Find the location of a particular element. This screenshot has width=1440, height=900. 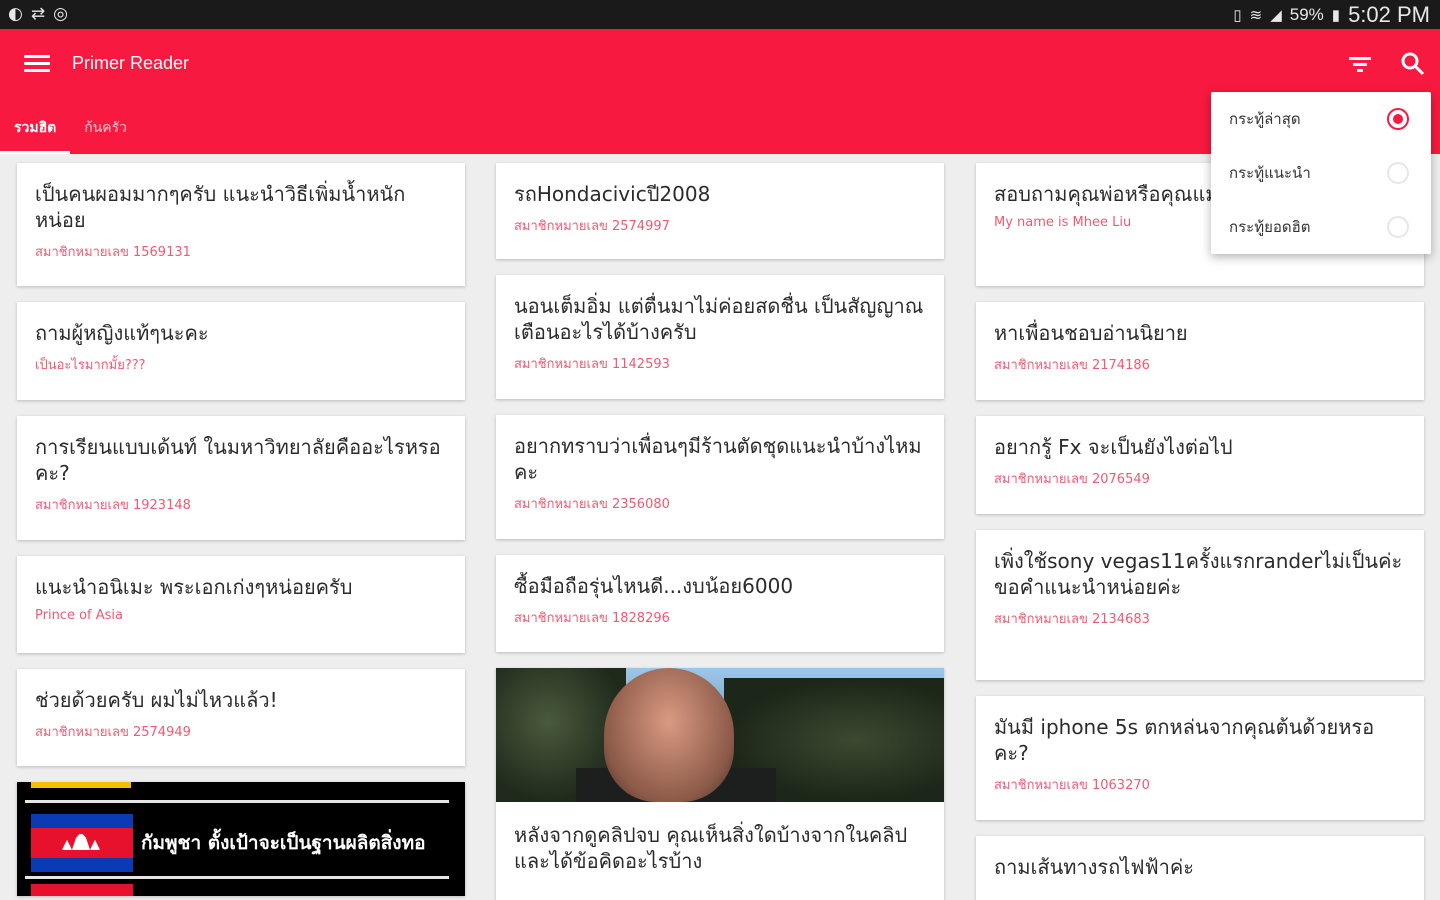

topic-title: หาเพื่อนชอบอ่านนิยาย is located at coordinates (1091, 333).